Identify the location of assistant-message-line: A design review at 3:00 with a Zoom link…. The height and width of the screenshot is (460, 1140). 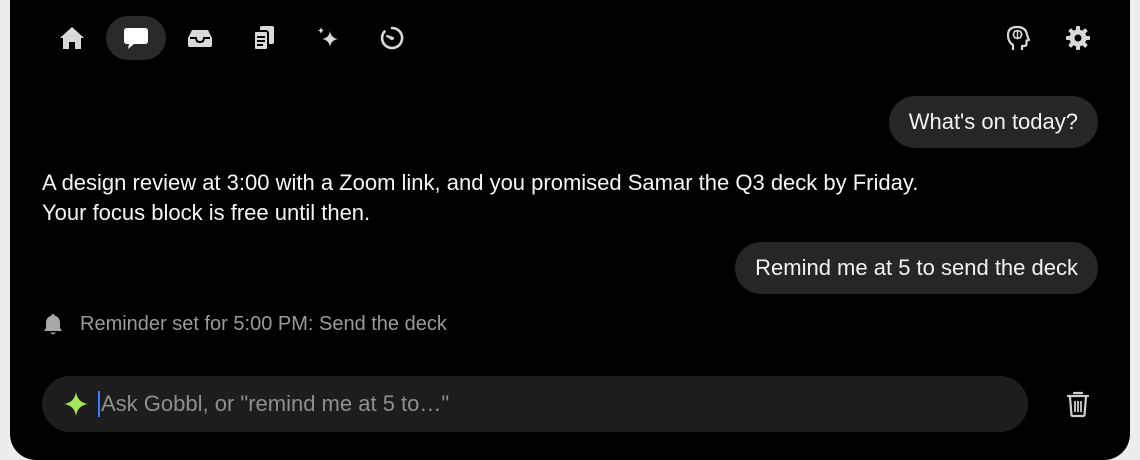
(480, 182).